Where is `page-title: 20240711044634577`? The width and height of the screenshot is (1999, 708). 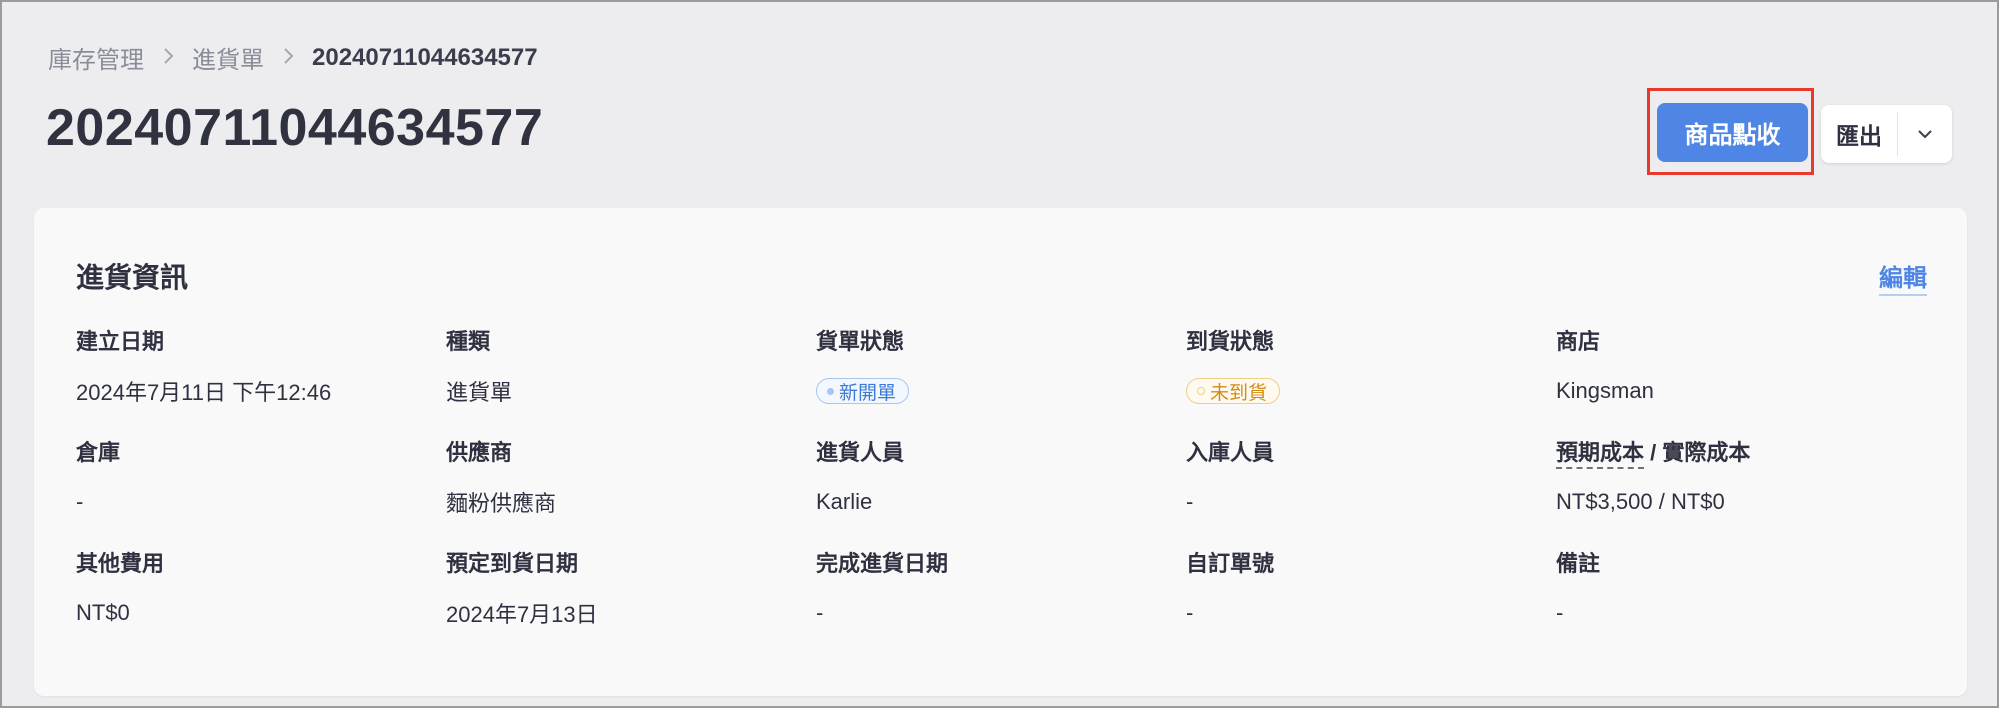 page-title: 20240711044634577 is located at coordinates (295, 128).